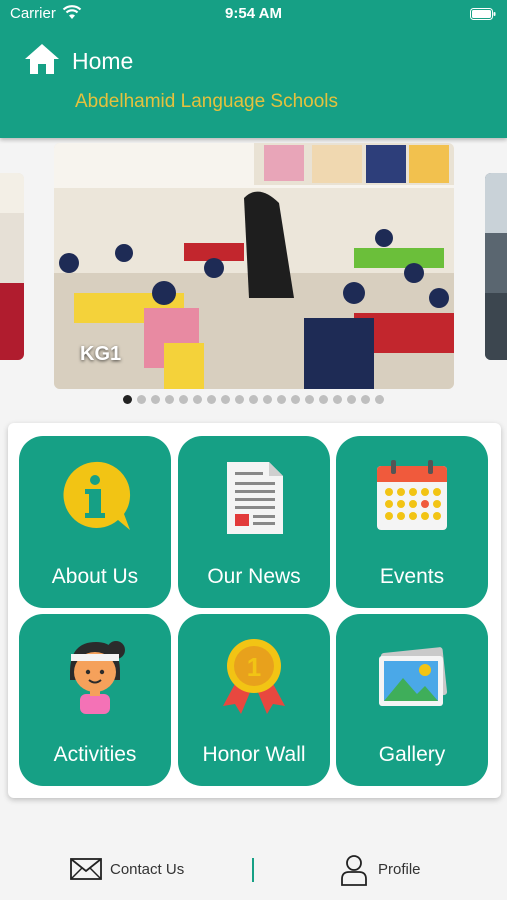 This screenshot has height=900, width=507. I want to click on carousel-pagination, so click(253, 402).